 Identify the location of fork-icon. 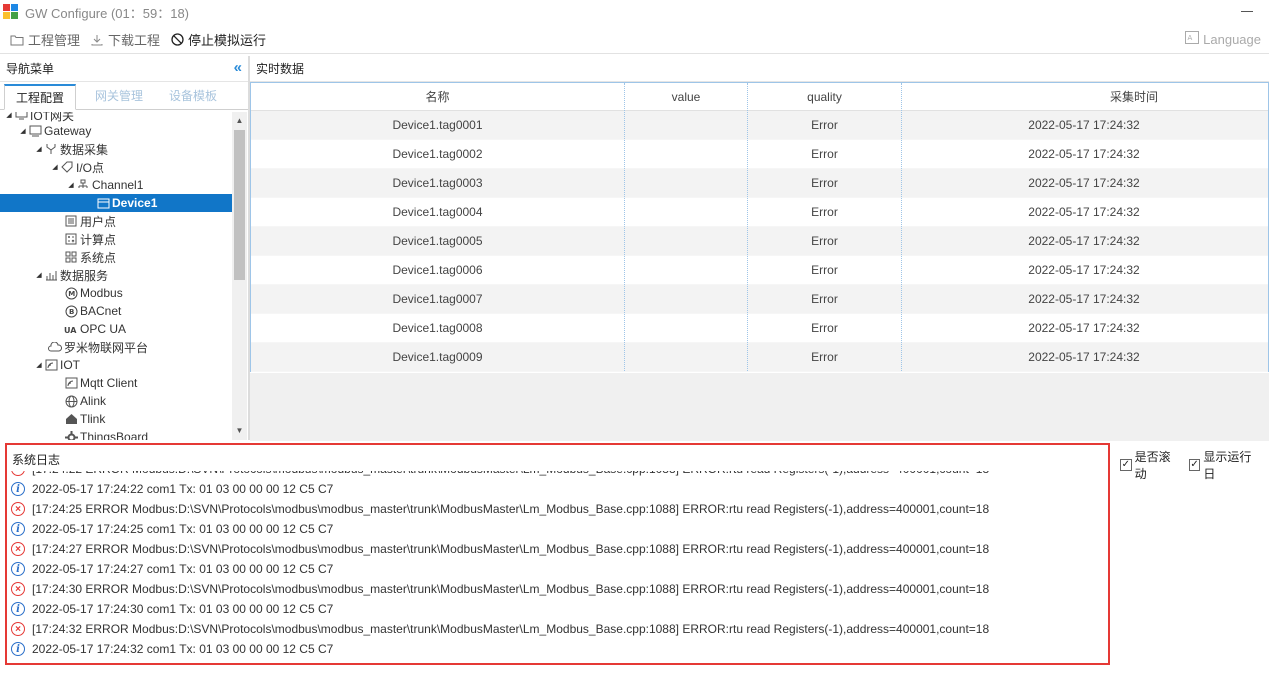
(51, 149).